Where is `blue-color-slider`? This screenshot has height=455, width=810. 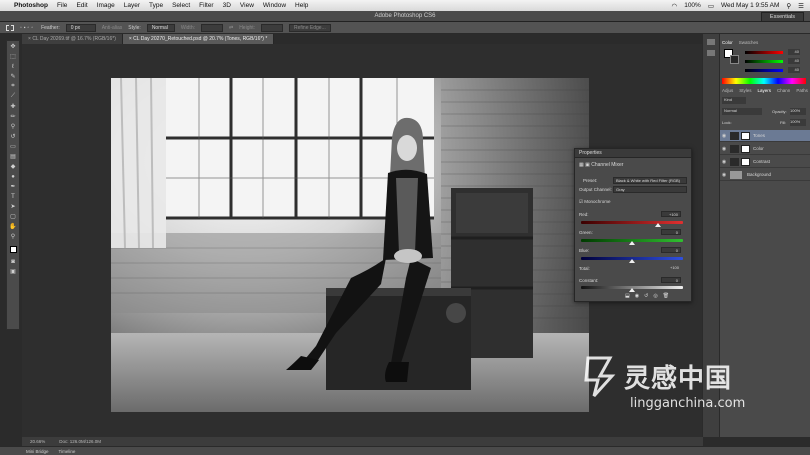
blue-color-slider is located at coordinates (764, 70).